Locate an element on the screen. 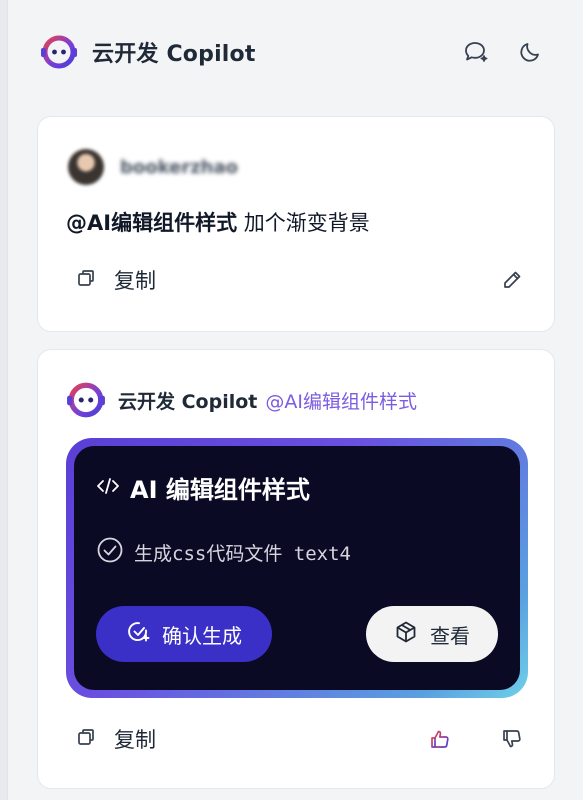 Image resolution: width=583 pixels, height=800 pixels. cube-icon is located at coordinates (406, 634).